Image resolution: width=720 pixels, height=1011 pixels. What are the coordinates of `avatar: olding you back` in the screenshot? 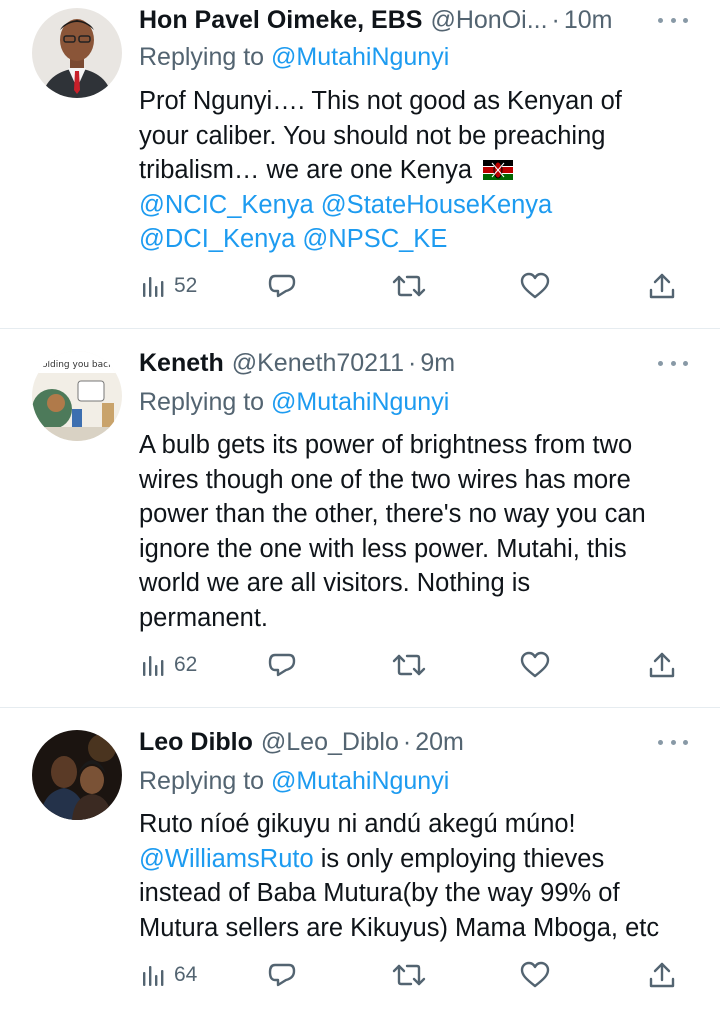 It's located at (77, 396).